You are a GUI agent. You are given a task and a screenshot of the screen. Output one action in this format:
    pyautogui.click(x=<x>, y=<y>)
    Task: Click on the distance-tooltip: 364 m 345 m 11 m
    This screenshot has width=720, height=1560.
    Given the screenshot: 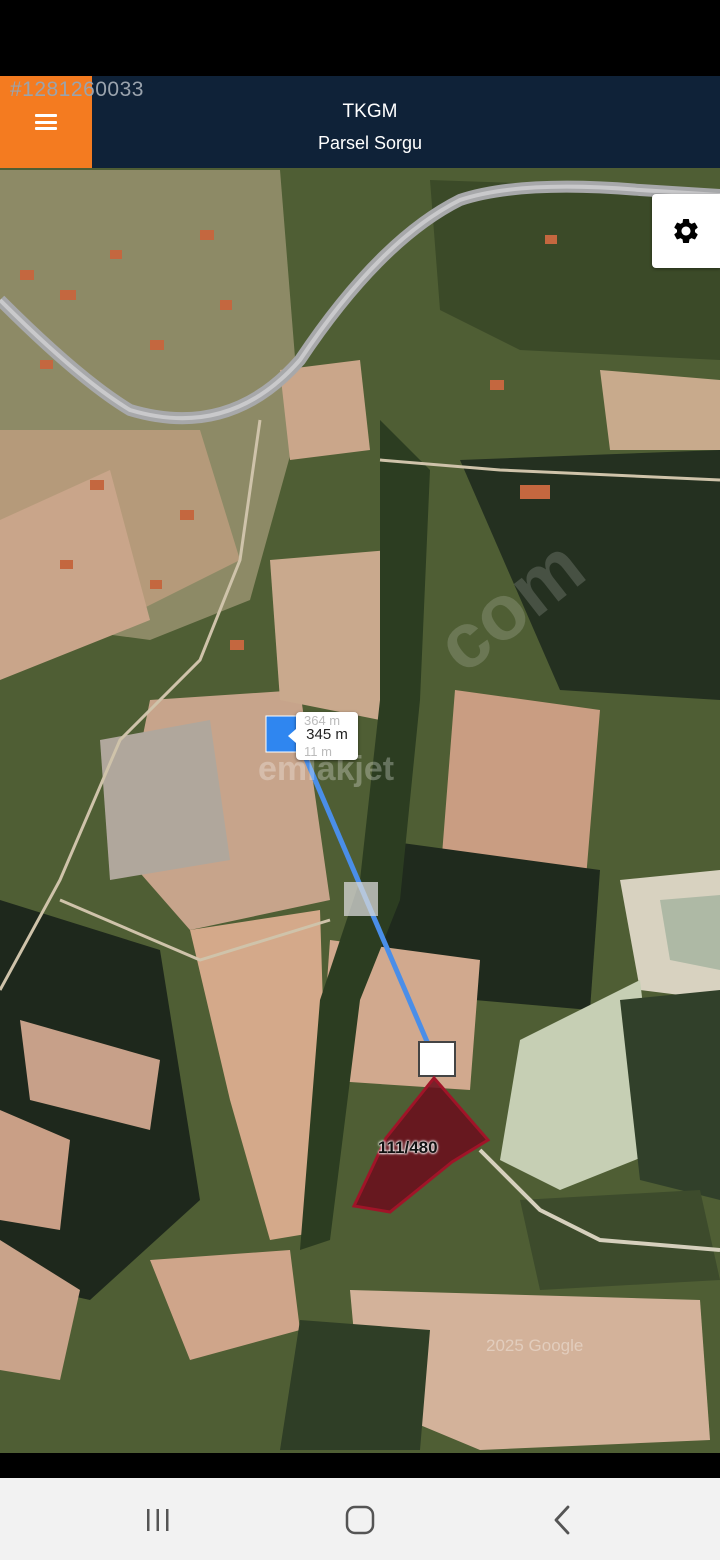 What is the action you would take?
    pyautogui.click(x=323, y=736)
    